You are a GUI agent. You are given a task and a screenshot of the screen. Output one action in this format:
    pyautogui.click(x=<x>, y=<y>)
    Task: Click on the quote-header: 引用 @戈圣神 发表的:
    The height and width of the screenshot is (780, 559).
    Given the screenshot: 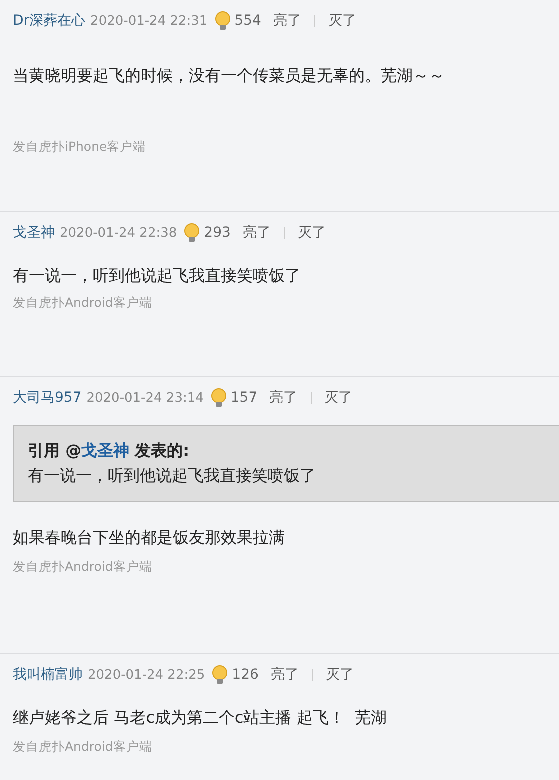 What is the action you would take?
    pyautogui.click(x=109, y=451)
    